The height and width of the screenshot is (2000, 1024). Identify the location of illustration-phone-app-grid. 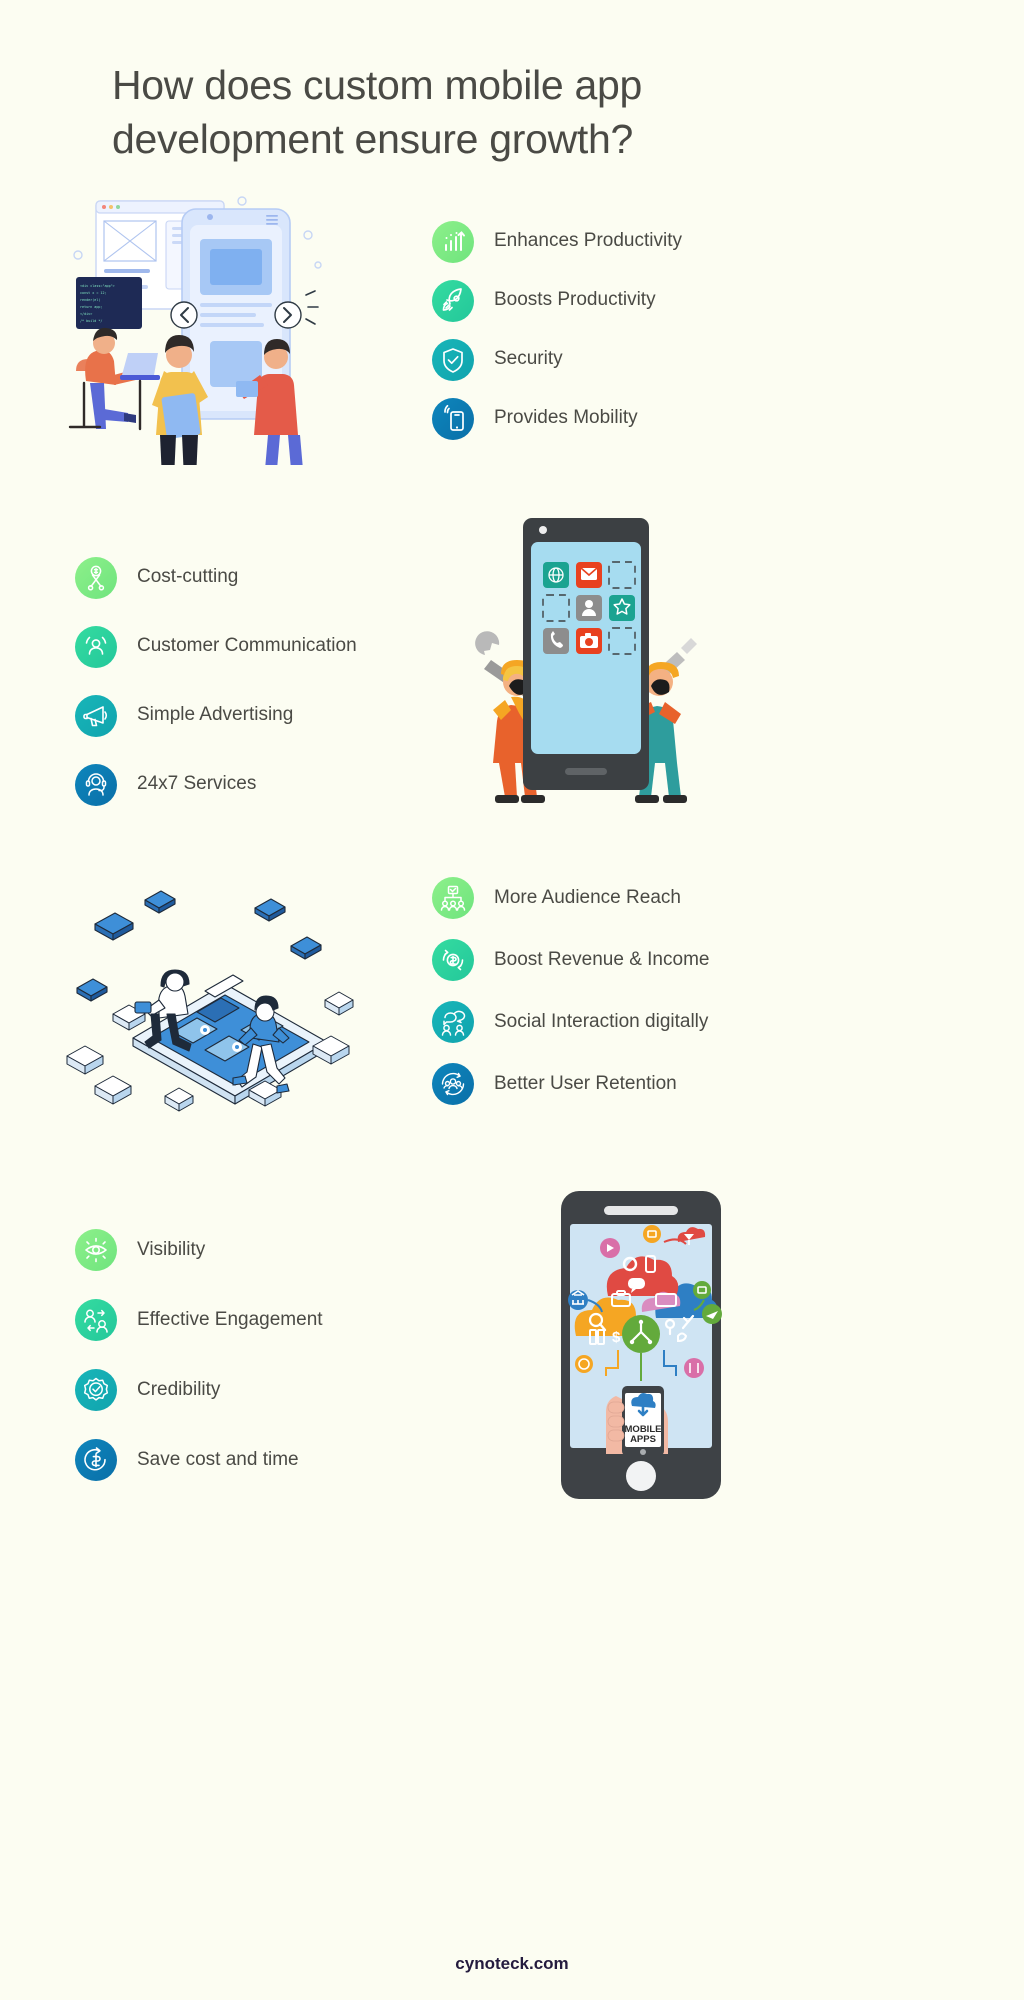
(585, 660).